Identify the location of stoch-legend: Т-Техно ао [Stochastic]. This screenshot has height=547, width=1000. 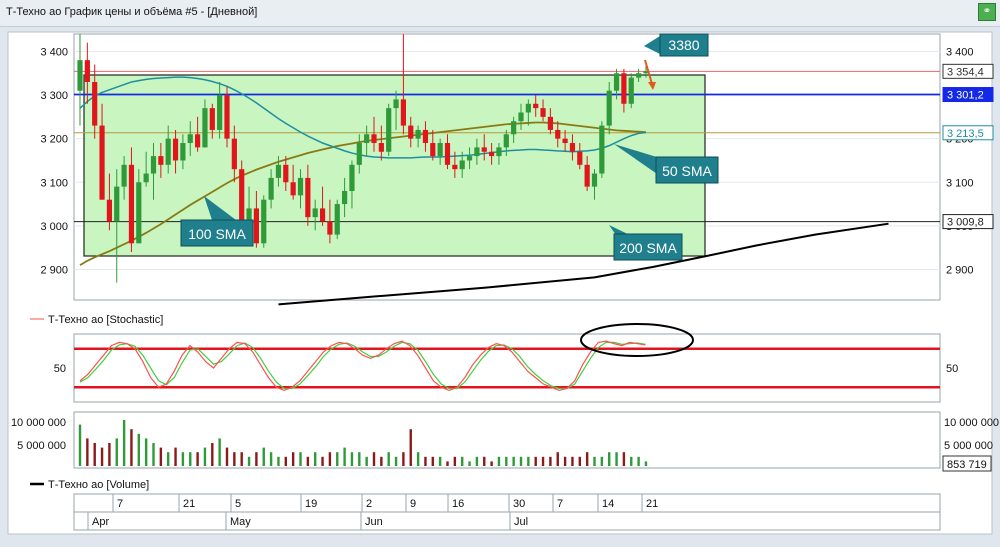
(105, 320).